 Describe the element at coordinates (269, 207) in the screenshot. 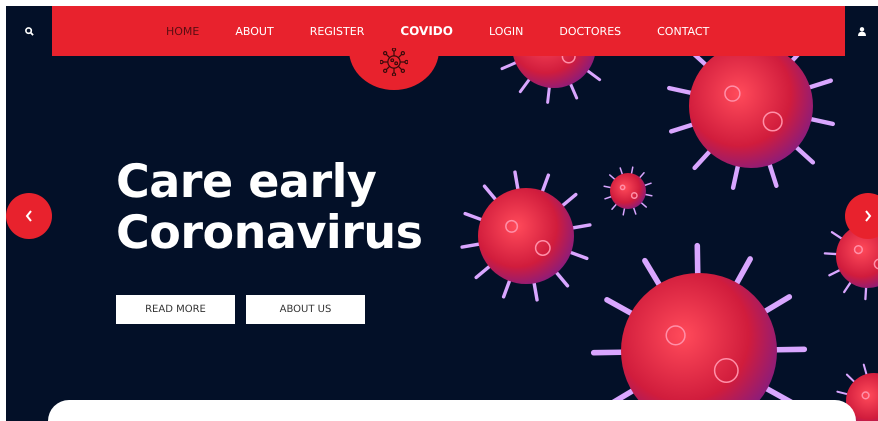

I see `hero-headline: Care early Coronavirus` at that location.